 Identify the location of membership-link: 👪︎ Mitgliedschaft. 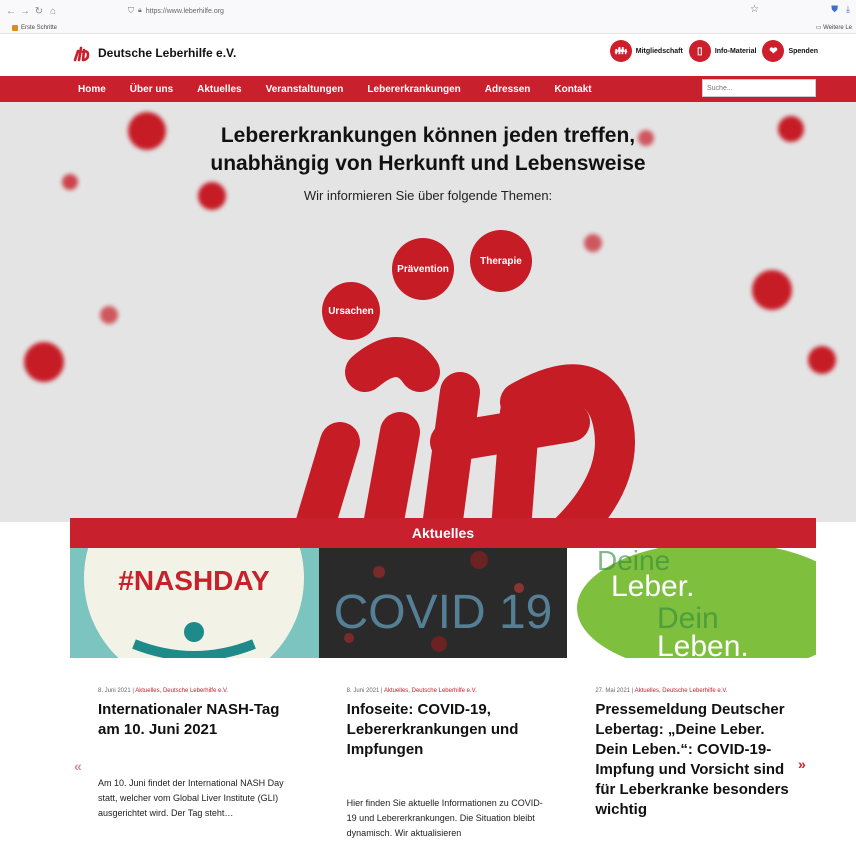
(646, 51).